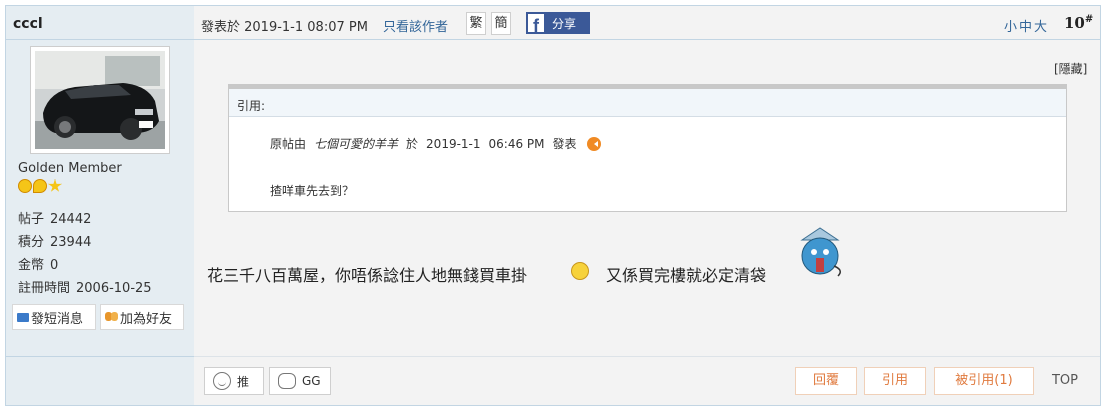 The image size is (1106, 412). I want to click on quote-on: 於, so click(412, 144).